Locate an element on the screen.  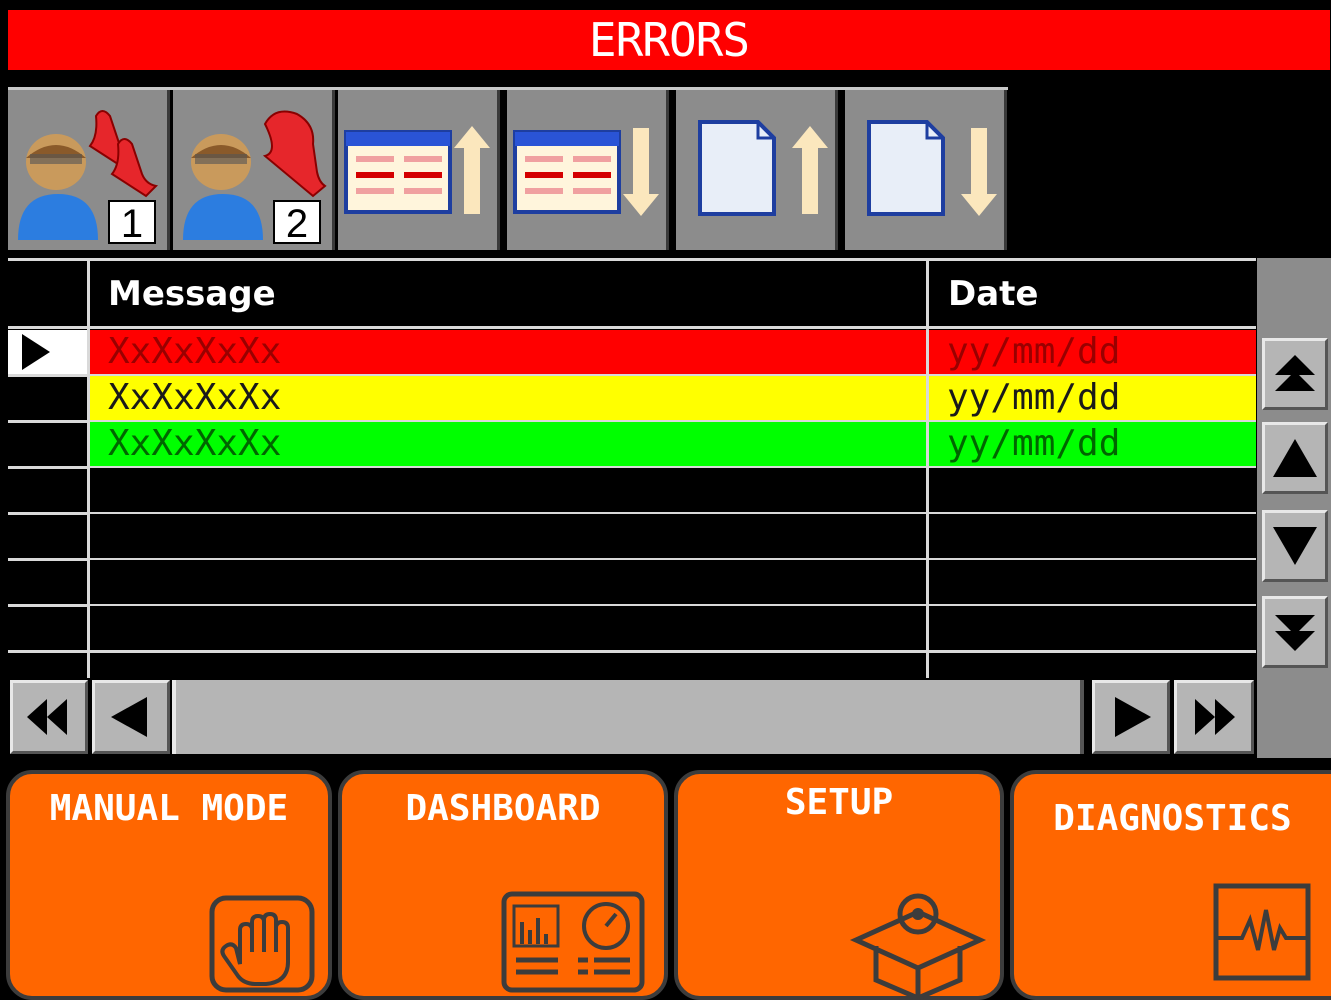
hand-icon is located at coordinates (262, 944).